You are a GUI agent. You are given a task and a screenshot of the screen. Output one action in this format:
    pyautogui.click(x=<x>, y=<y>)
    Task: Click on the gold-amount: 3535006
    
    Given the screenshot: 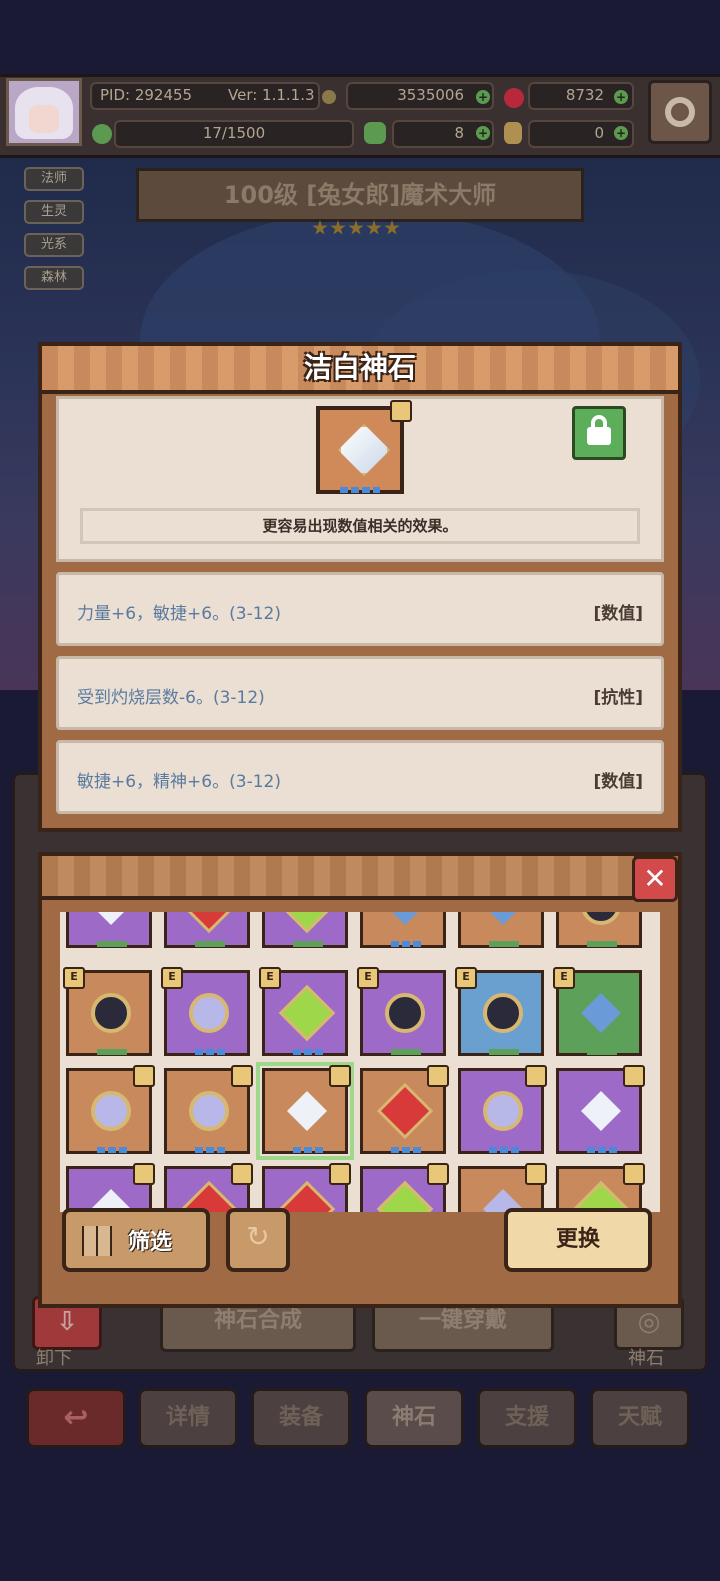 What is the action you would take?
    pyautogui.click(x=430, y=95)
    